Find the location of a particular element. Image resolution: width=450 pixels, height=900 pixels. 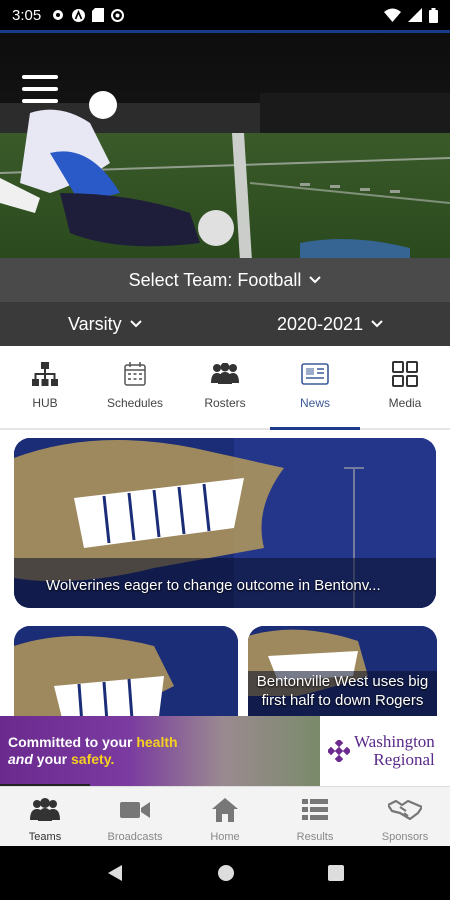

nav-teams: Teams is located at coordinates (45, 816).